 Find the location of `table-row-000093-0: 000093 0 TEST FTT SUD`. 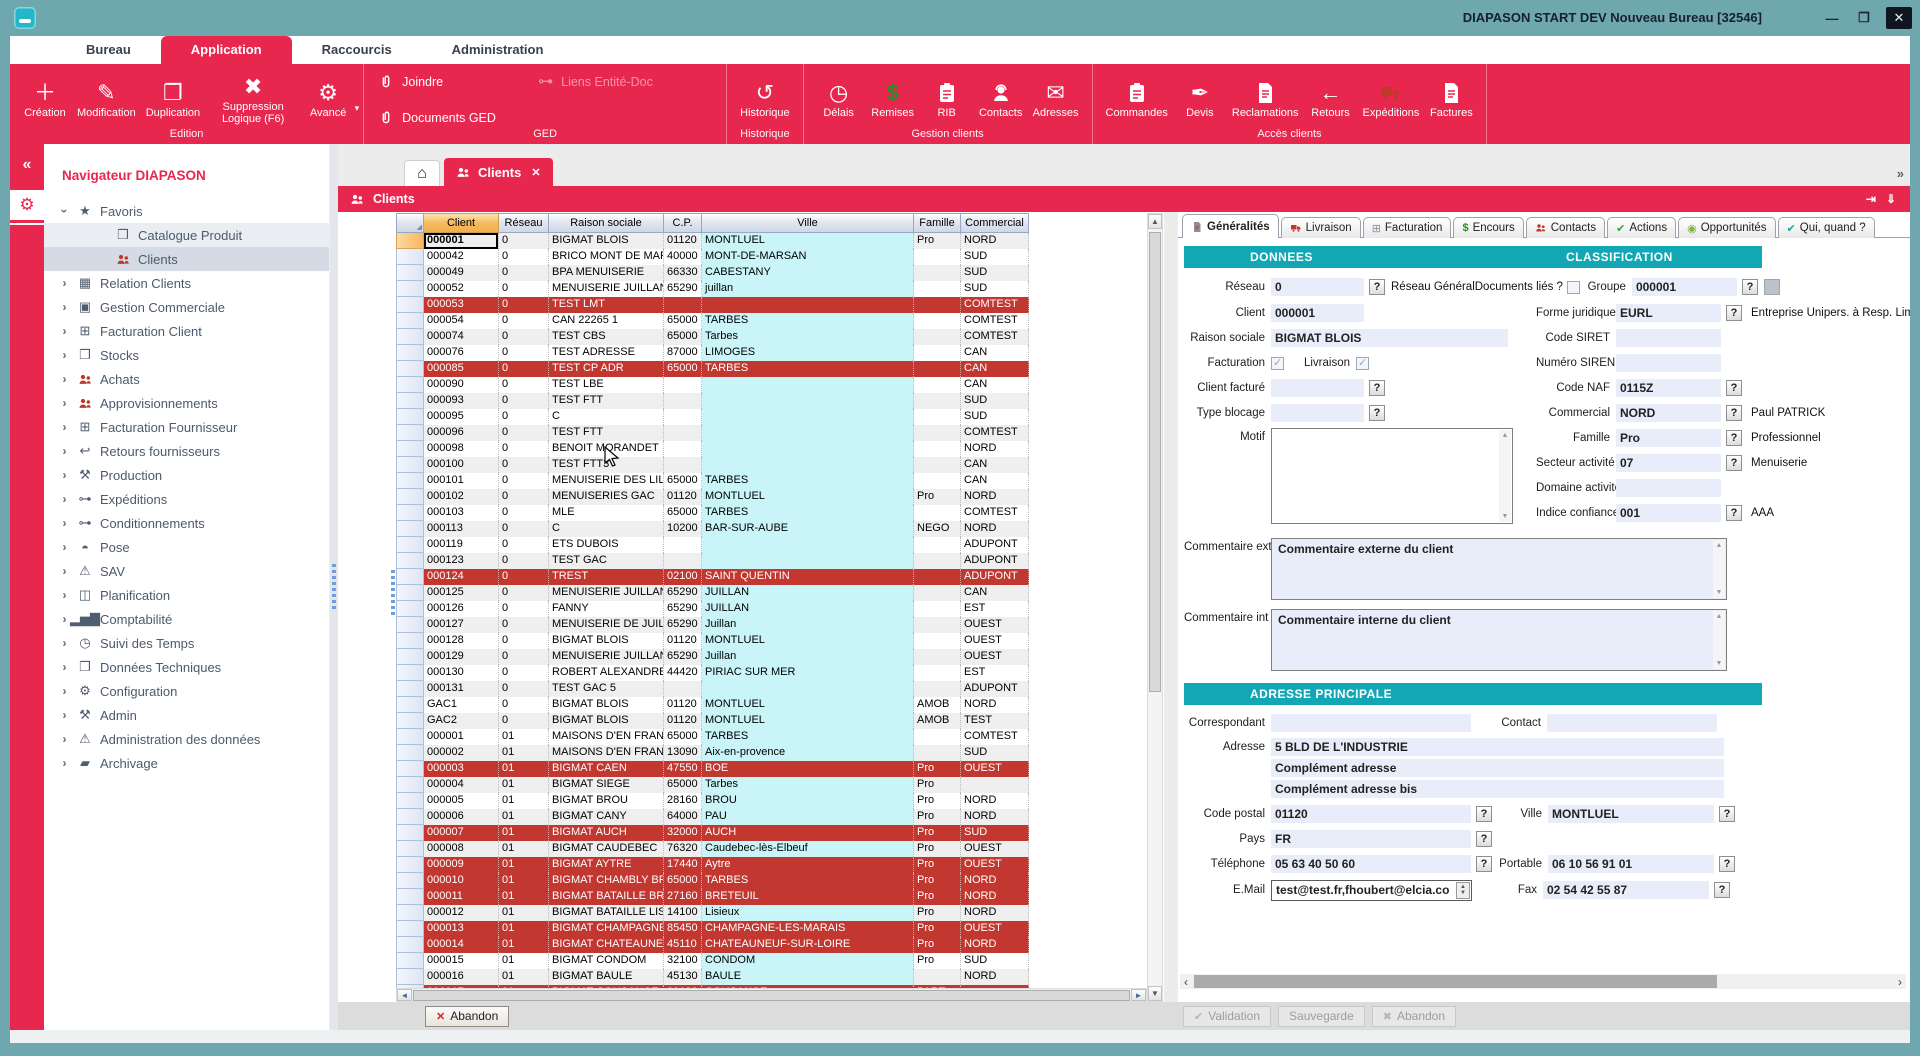

table-row-000093-0: 000093 0 TEST FTT SUD is located at coordinates (714, 401).